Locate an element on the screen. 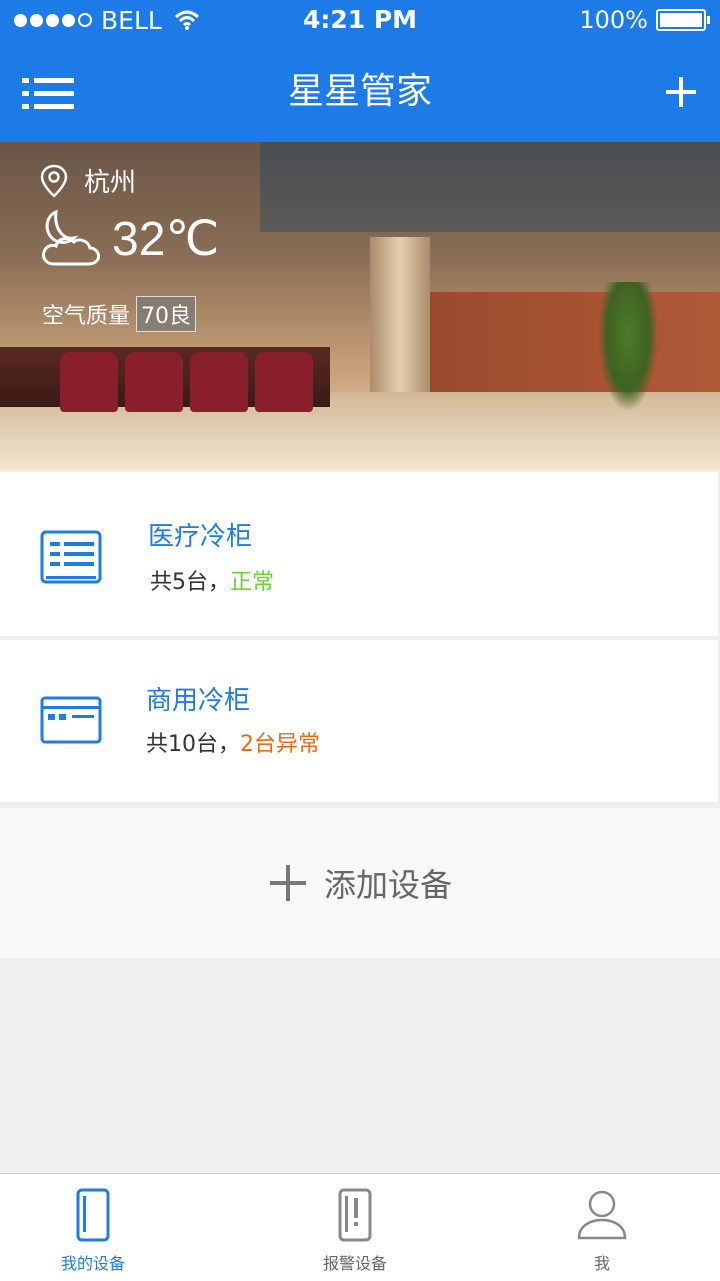  add-device-label: 添加设备 is located at coordinates (387, 885).